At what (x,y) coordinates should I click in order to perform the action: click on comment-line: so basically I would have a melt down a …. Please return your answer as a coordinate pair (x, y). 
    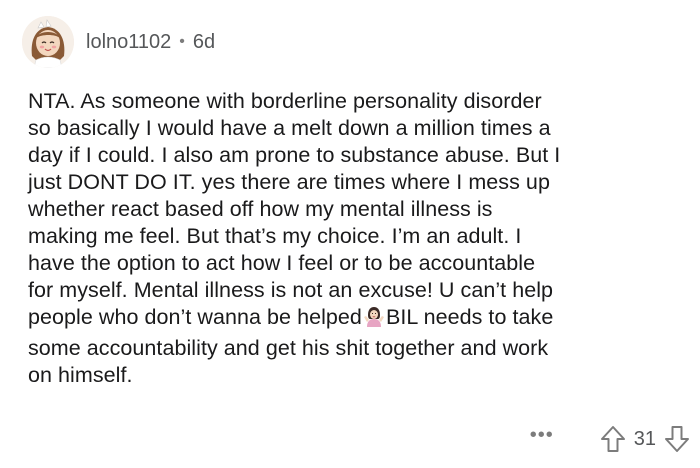
    Looking at the image, I should click on (289, 128).